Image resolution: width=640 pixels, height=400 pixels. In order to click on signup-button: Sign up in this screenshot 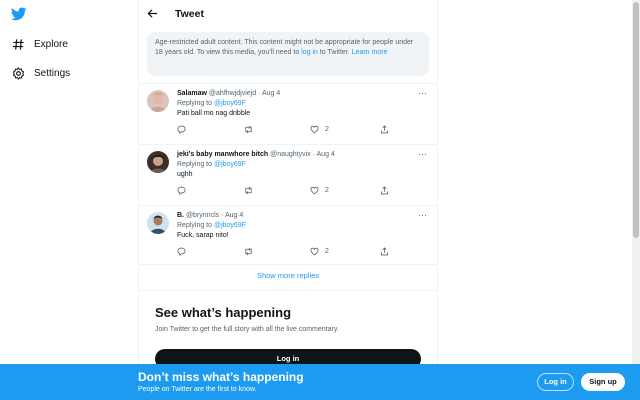, I will do `click(603, 382)`.